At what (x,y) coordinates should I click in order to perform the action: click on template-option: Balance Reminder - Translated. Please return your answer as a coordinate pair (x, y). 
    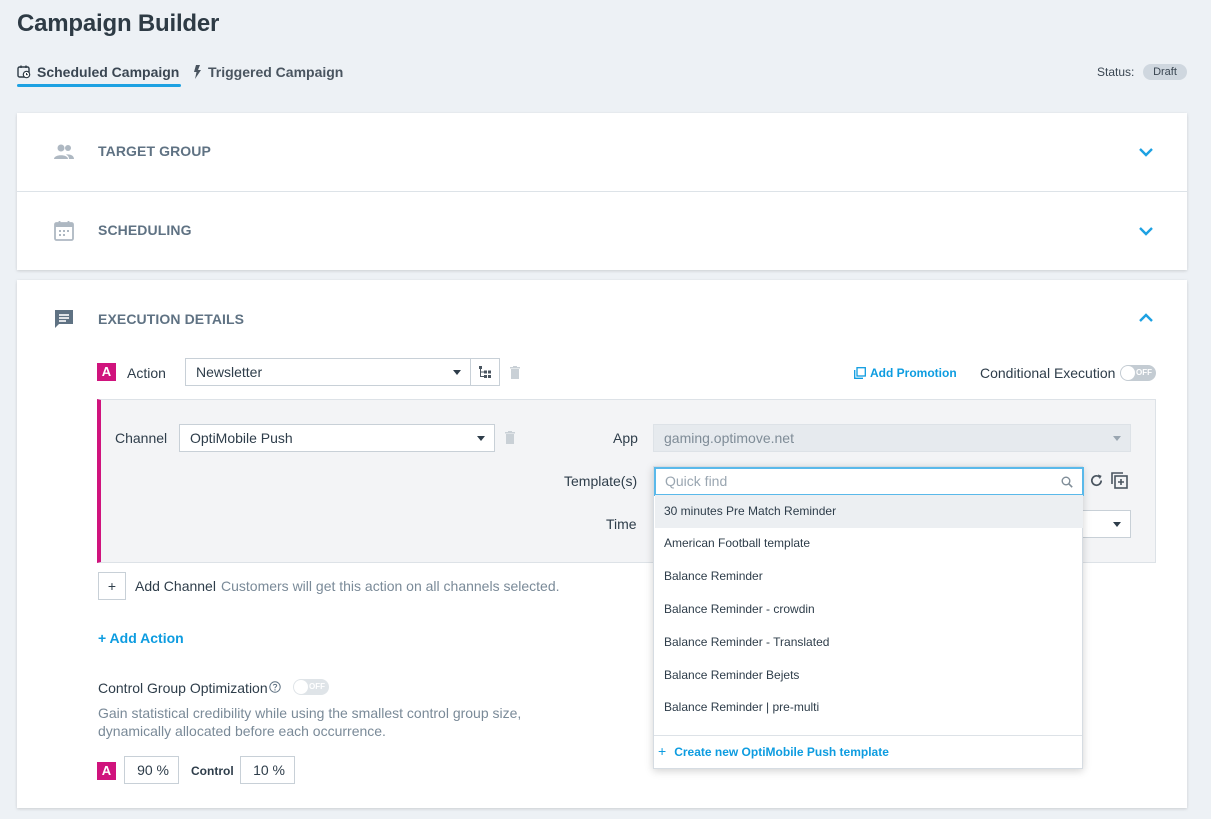
    Looking at the image, I should click on (869, 642).